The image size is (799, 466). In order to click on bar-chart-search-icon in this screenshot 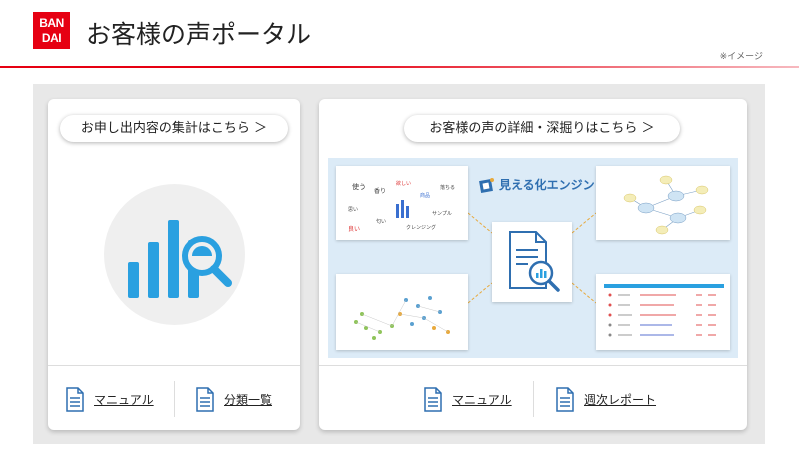, I will do `click(180, 259)`.